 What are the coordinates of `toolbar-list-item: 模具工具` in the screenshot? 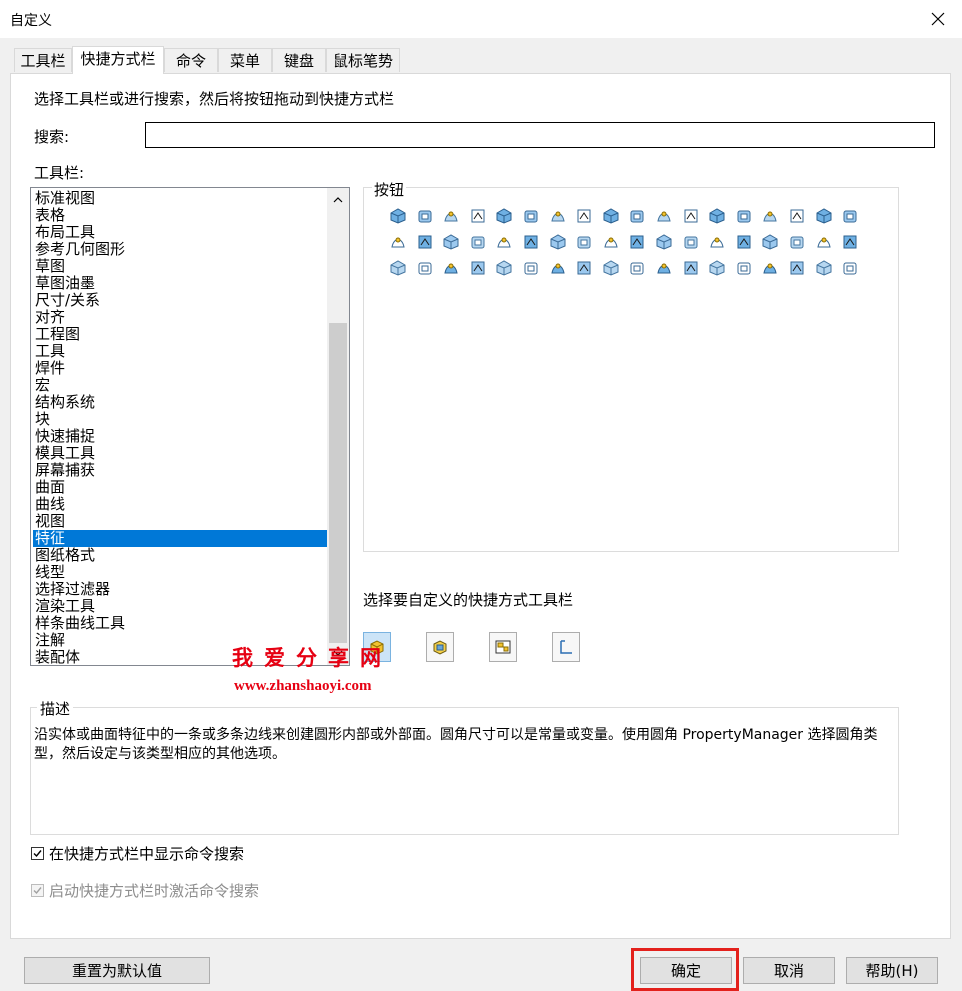 It's located at (181, 453).